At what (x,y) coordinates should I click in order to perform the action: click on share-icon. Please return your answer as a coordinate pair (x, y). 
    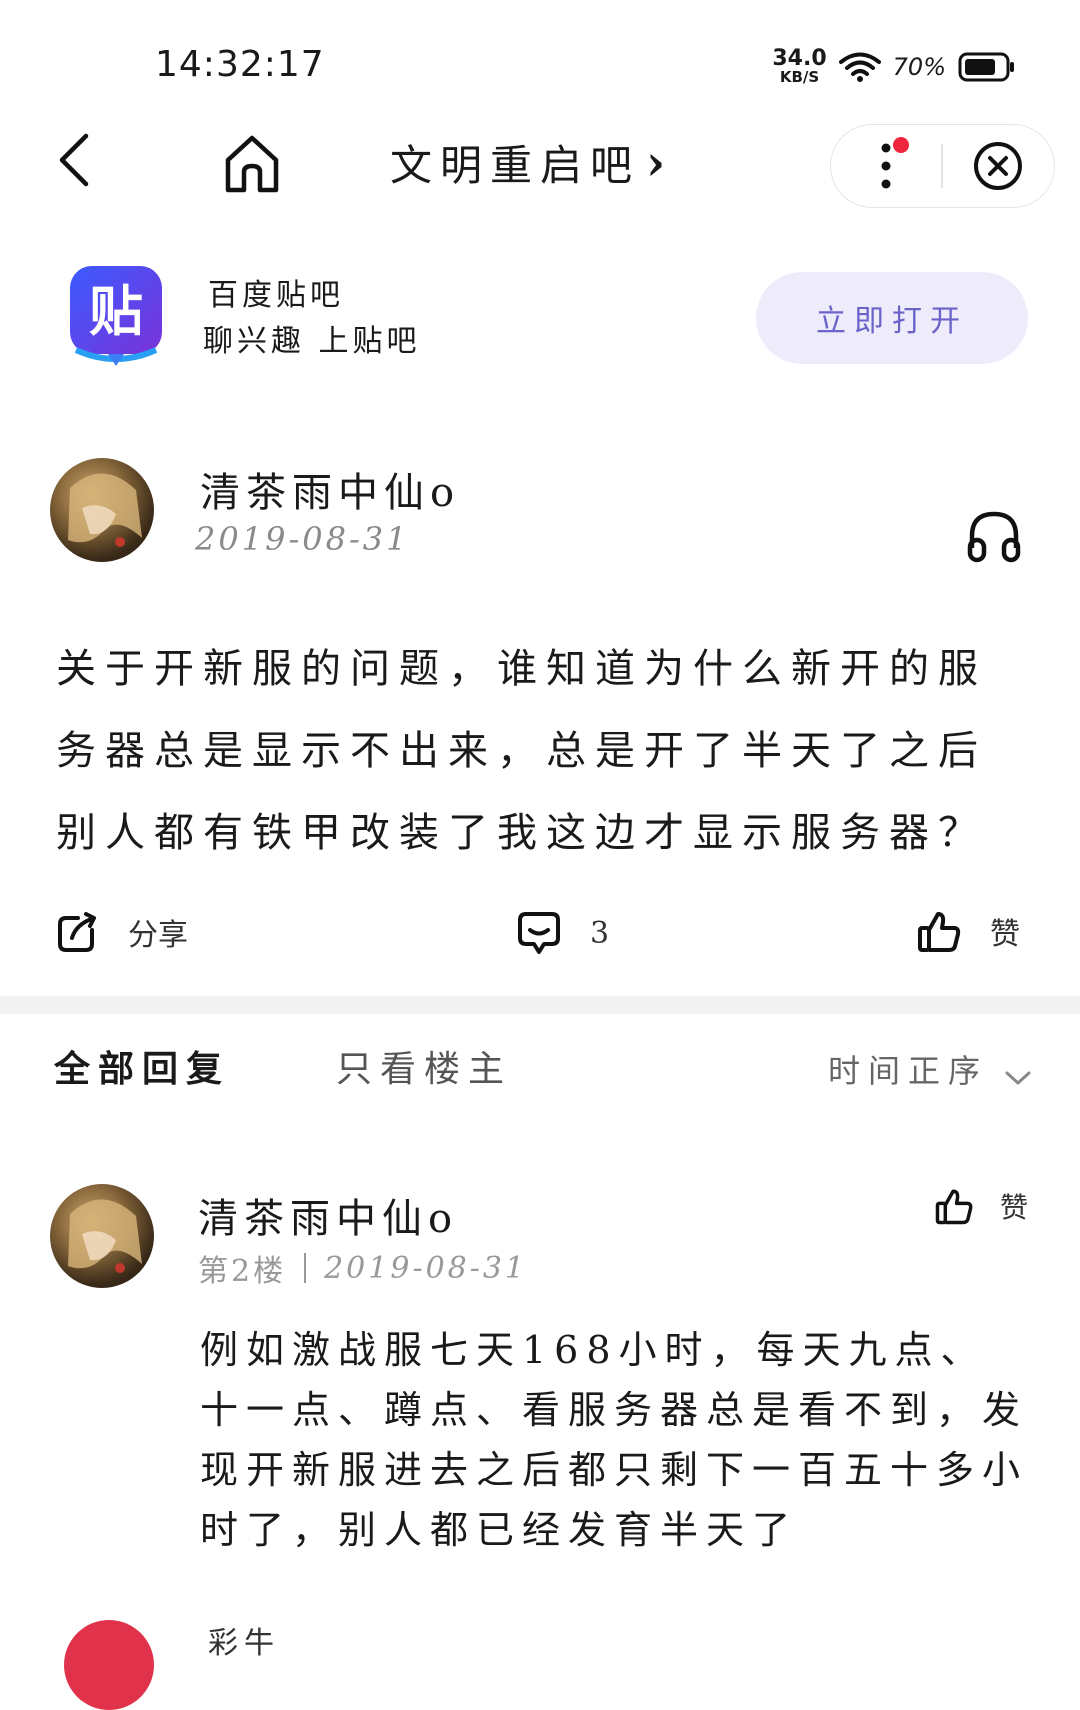
    Looking at the image, I should click on (77, 932).